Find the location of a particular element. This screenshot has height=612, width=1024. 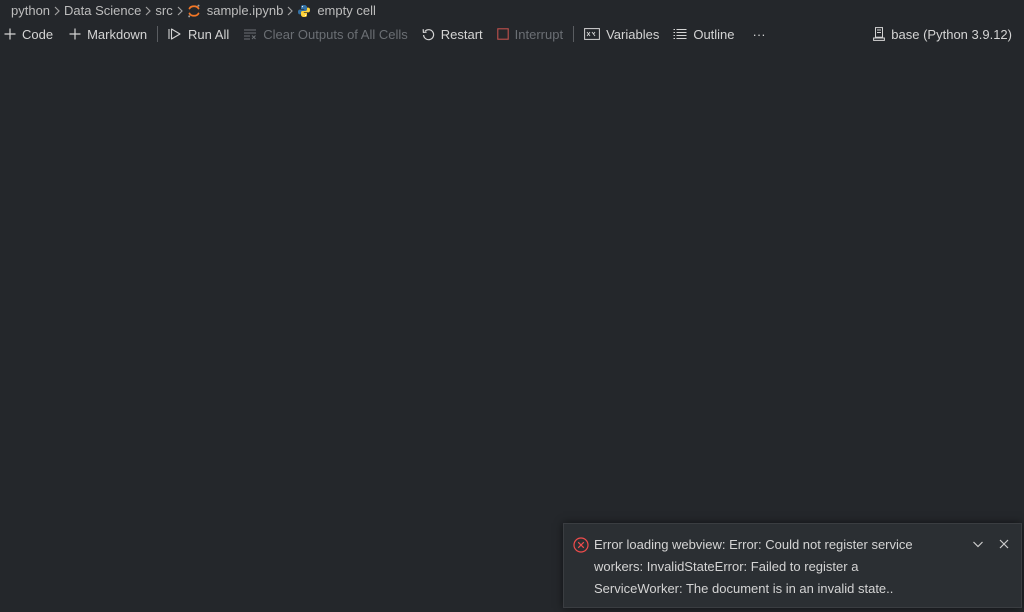

kernel-picker: base (Python 3.9.12) is located at coordinates (942, 34).